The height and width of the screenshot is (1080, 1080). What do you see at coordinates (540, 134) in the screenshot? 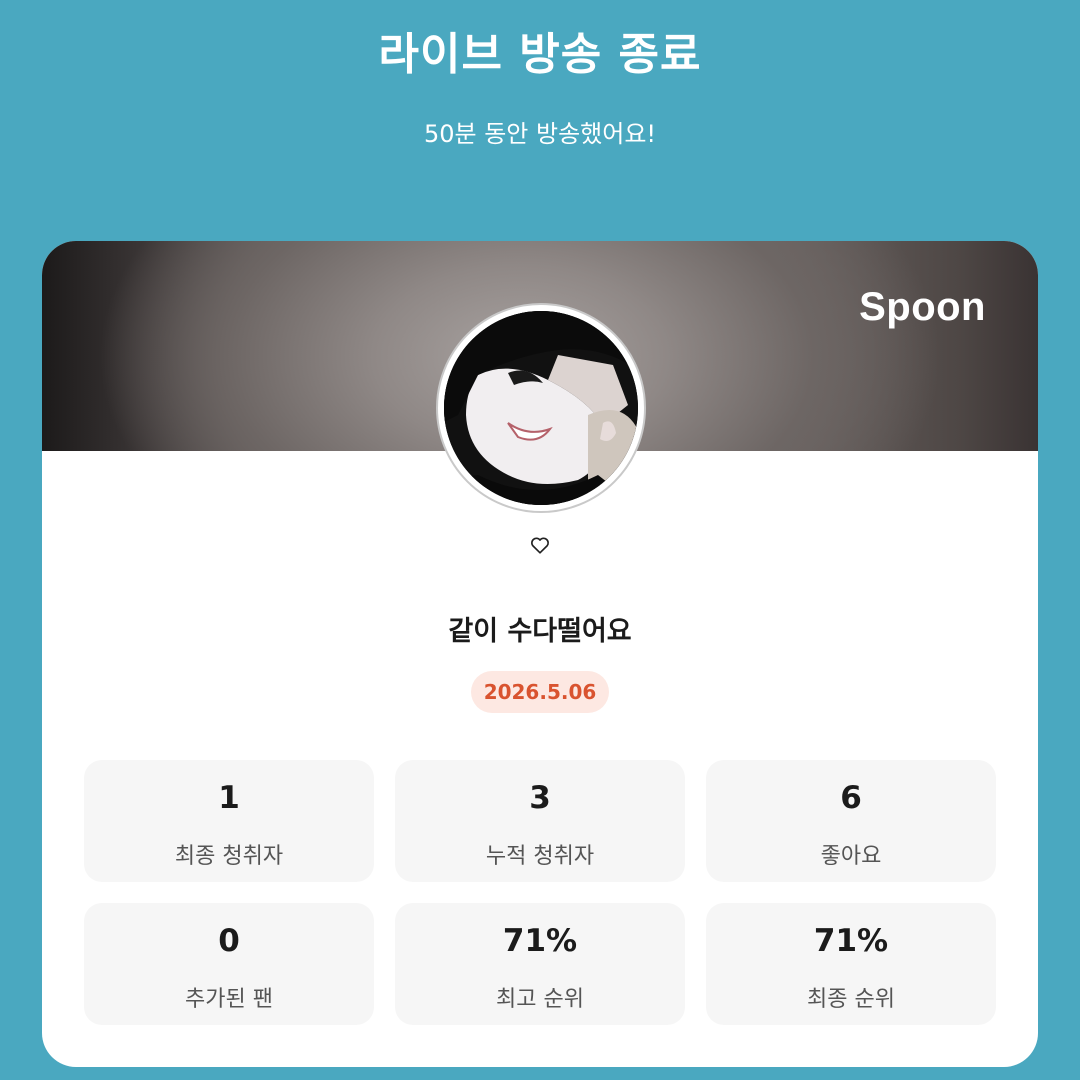
I see `broadcast-duration-text: 50분 동안 방송했어요!` at bounding box center [540, 134].